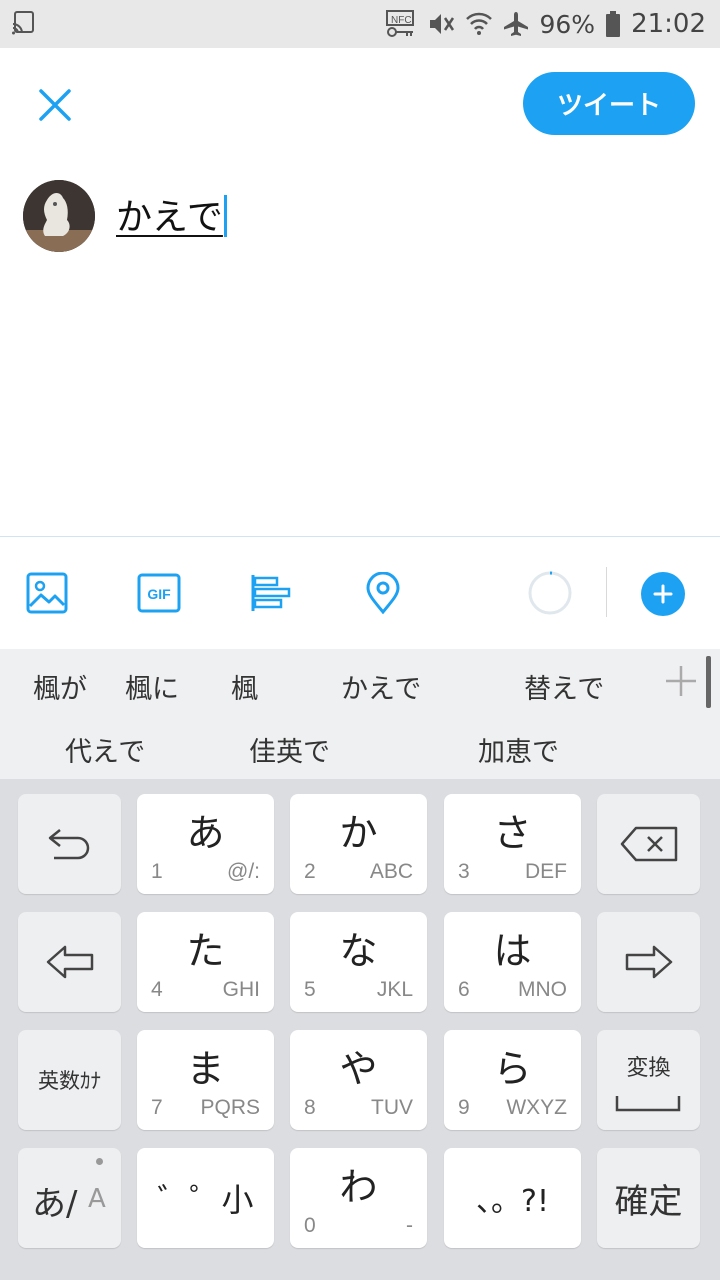  I want to click on add-gif-button: GIF, so click(159, 593).